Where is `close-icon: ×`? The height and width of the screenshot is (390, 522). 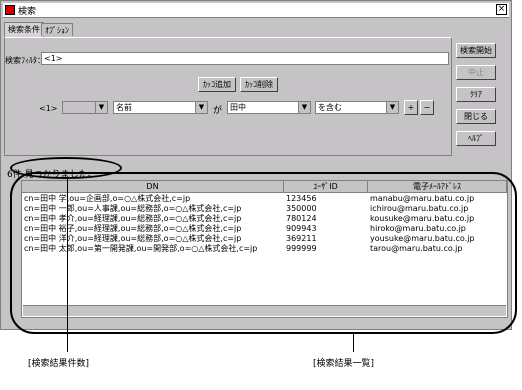
close-icon: × is located at coordinates (501, 9).